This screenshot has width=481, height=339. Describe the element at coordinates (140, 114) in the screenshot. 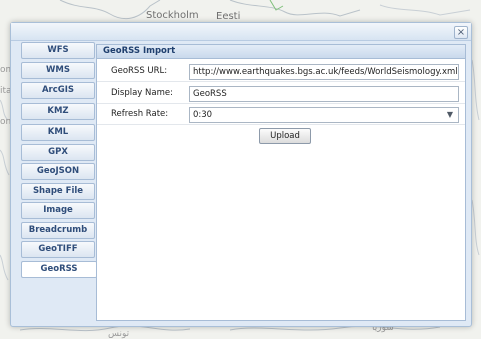

I see `refresh-rate-label: Refresh Rate:` at that location.